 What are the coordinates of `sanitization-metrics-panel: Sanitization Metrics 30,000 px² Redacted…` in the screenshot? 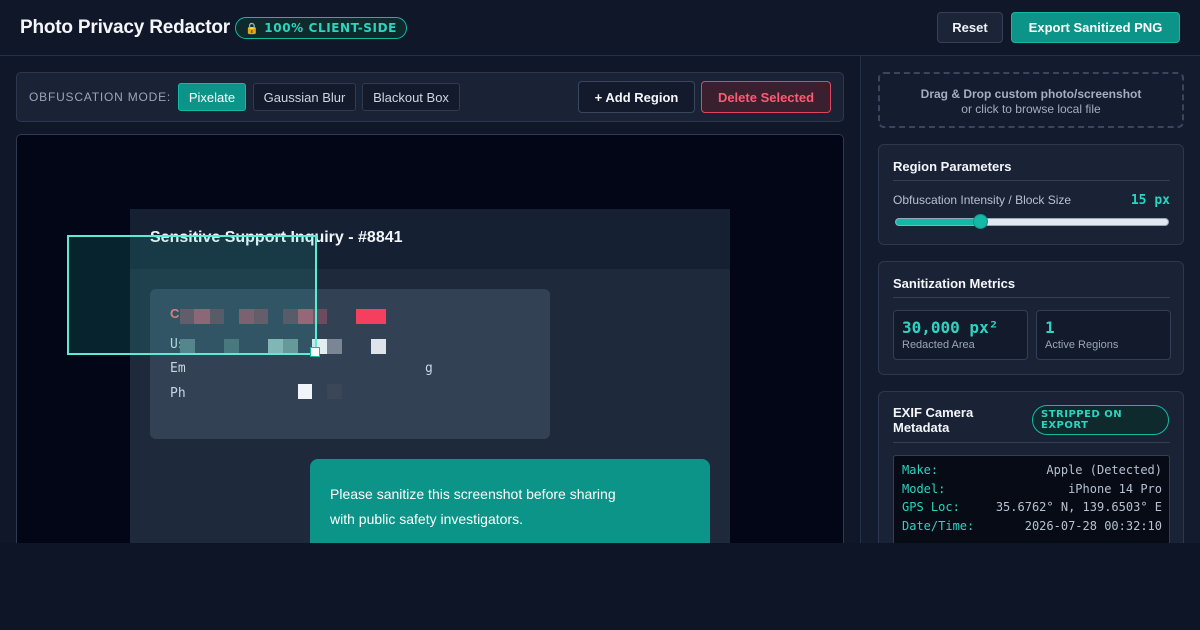 It's located at (1031, 318).